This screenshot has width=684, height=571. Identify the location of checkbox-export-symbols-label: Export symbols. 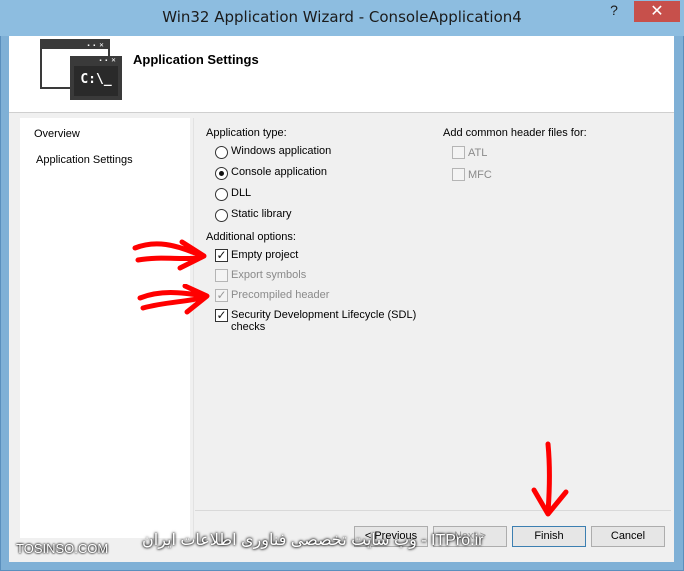
(269, 275).